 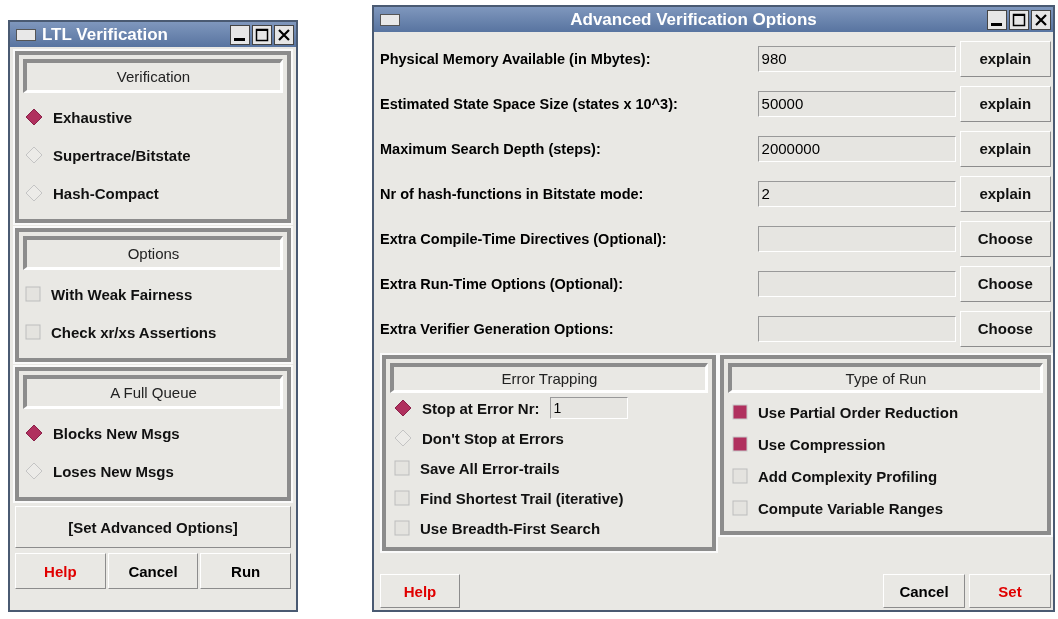 I want to click on field-label: Nr of hash-functions in Bitstate mode:, so click(x=512, y=193).